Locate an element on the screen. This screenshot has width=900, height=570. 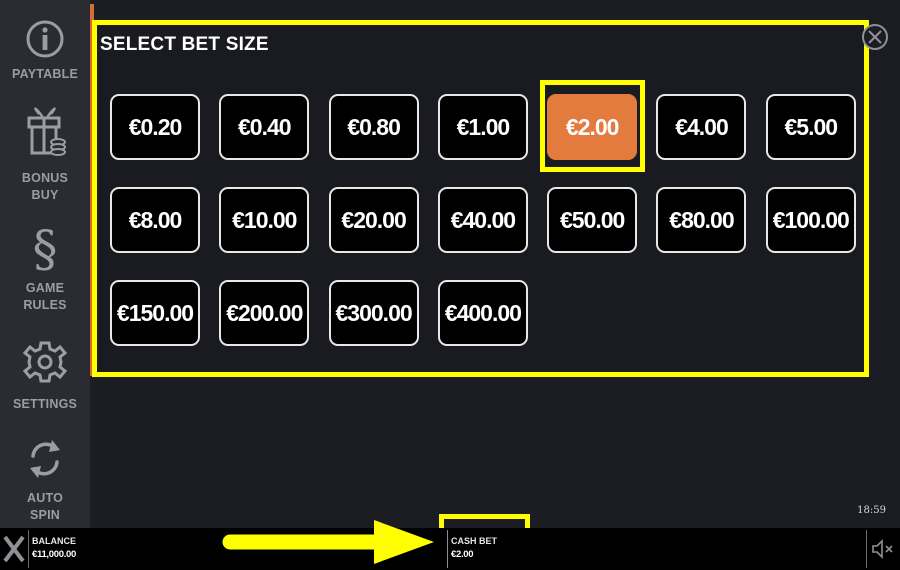
cash-bet-label: CASH BET is located at coordinates (474, 541).